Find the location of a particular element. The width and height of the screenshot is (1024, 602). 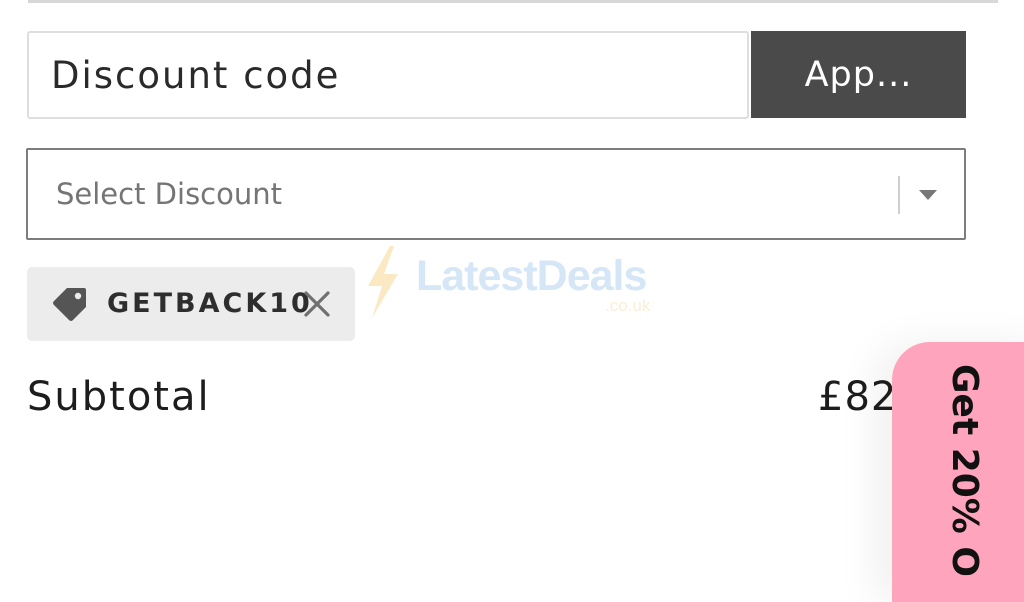

applied-discount-chip: GETBACK10 is located at coordinates (191, 304).